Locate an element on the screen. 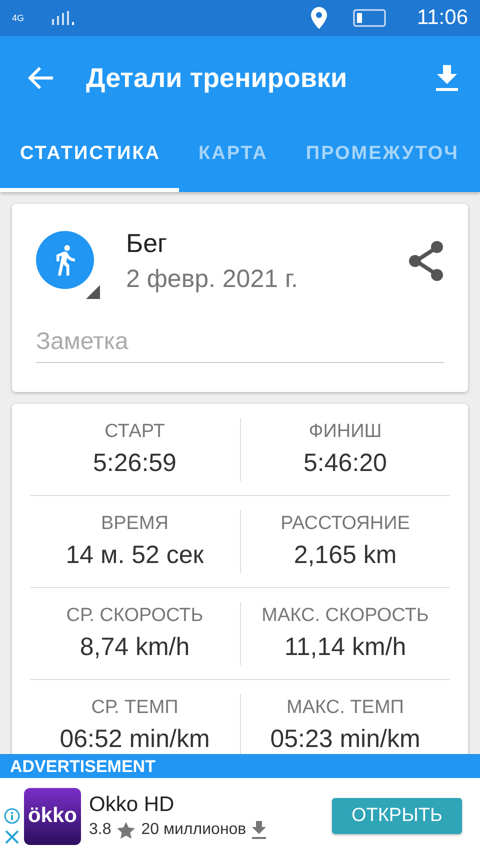 This screenshot has height=854, width=480. stat-label: СР. ТЕМП is located at coordinates (134, 708).